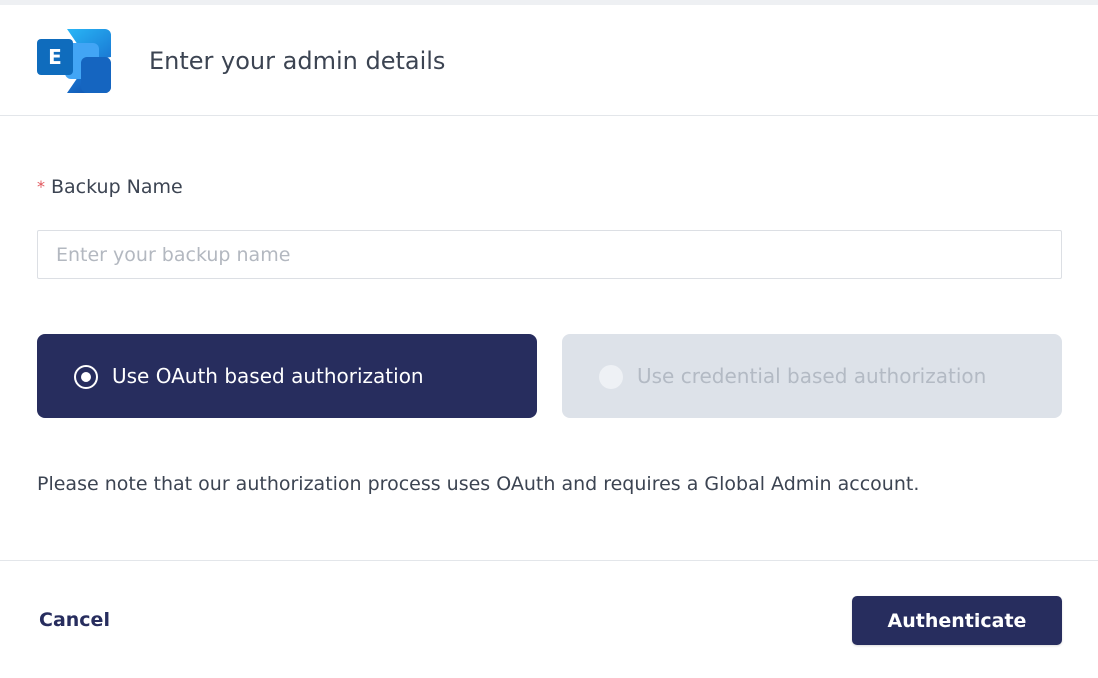 The image size is (1098, 678). What do you see at coordinates (268, 376) in the screenshot?
I see `oauth-option-label: Use OAuth based authorization` at bounding box center [268, 376].